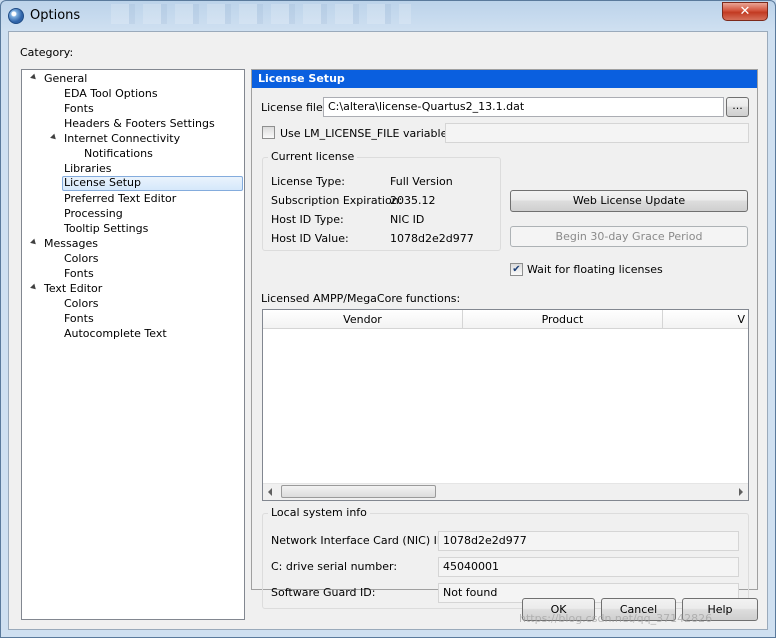 This screenshot has width=776, height=638. Describe the element at coordinates (34, 287) in the screenshot. I see `expand-text-editor-icon` at that location.